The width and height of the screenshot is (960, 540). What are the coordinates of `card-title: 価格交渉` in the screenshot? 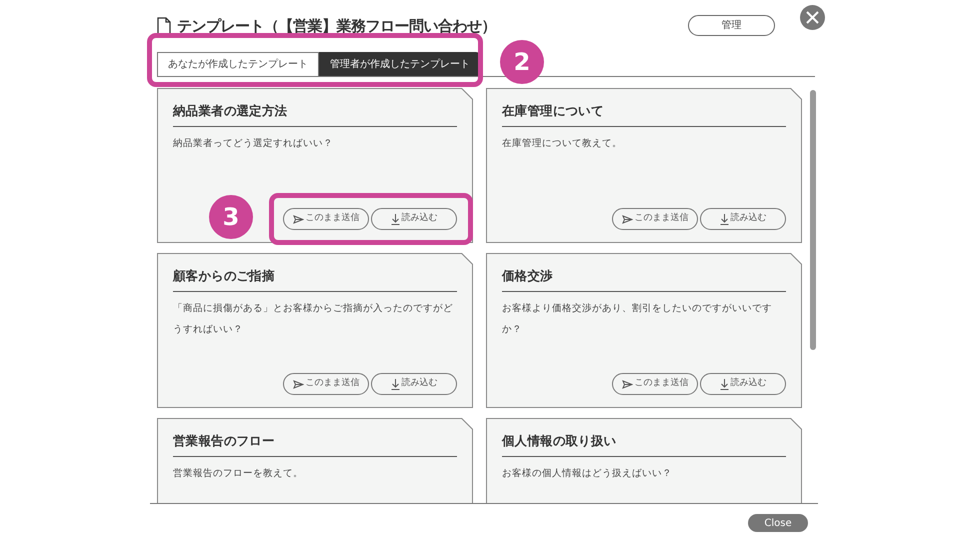 It's located at (644, 280).